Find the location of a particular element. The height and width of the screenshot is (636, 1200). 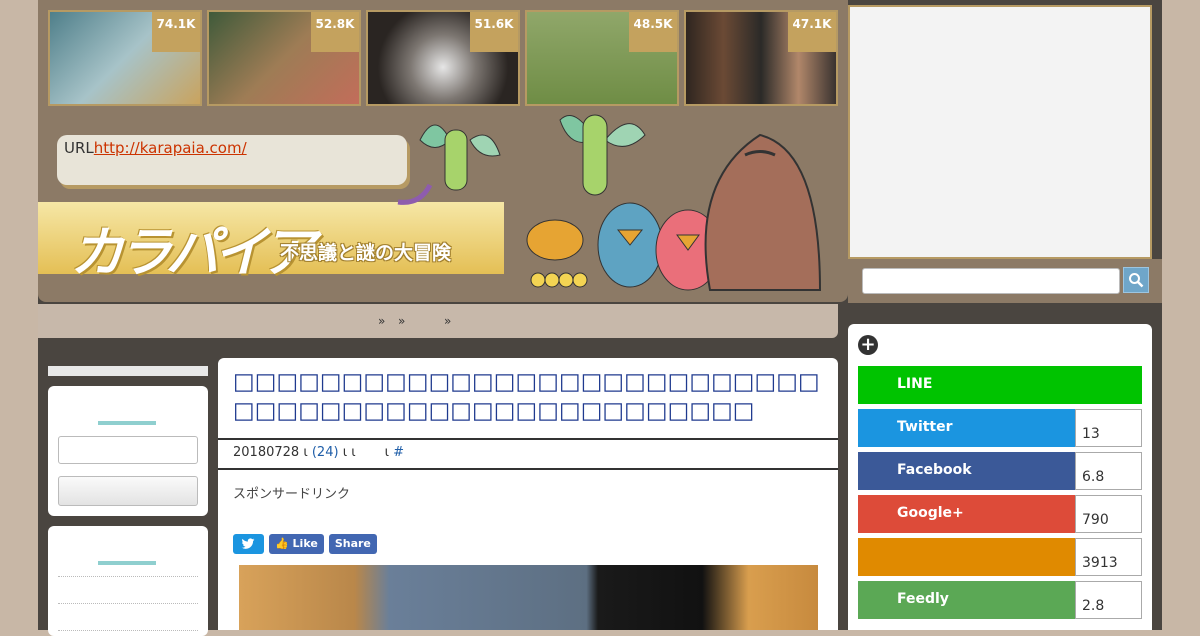

thumbnail-count: 47.1K is located at coordinates (812, 32).